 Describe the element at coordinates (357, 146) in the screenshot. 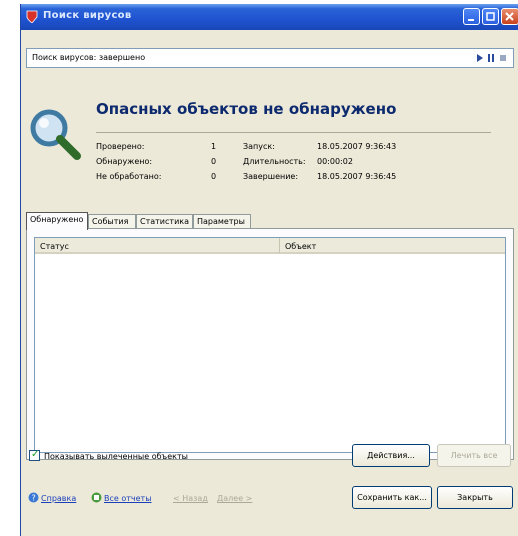

I see `started-value: 18.05.2007 9:36:43` at that location.